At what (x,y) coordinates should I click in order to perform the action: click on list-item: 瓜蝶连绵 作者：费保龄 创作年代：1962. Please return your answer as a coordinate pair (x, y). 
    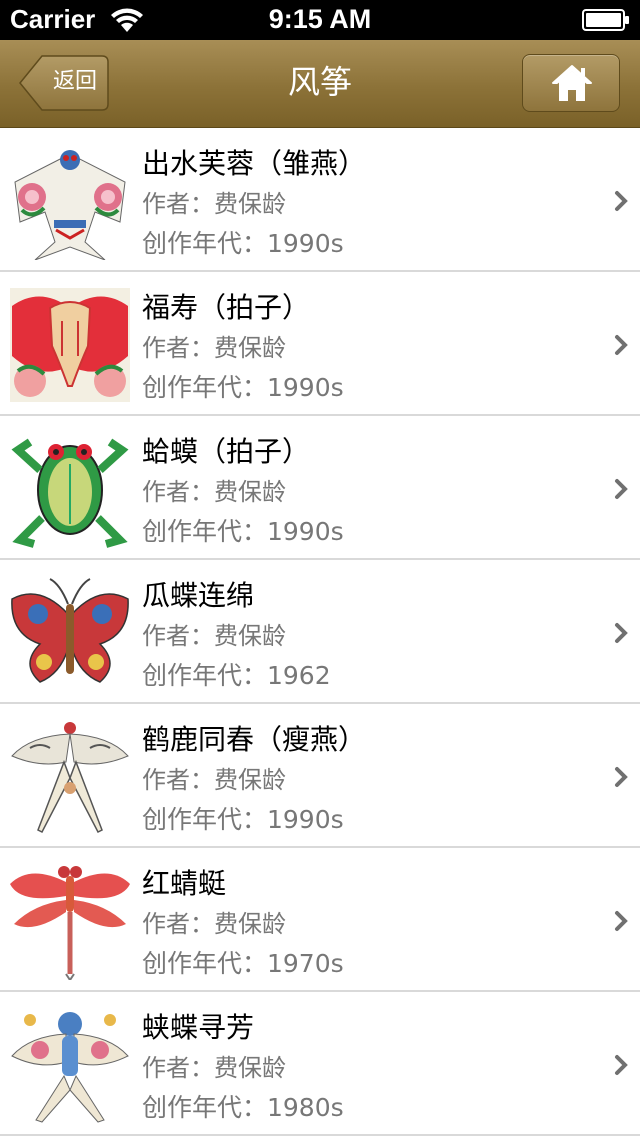
    Looking at the image, I should click on (320, 632).